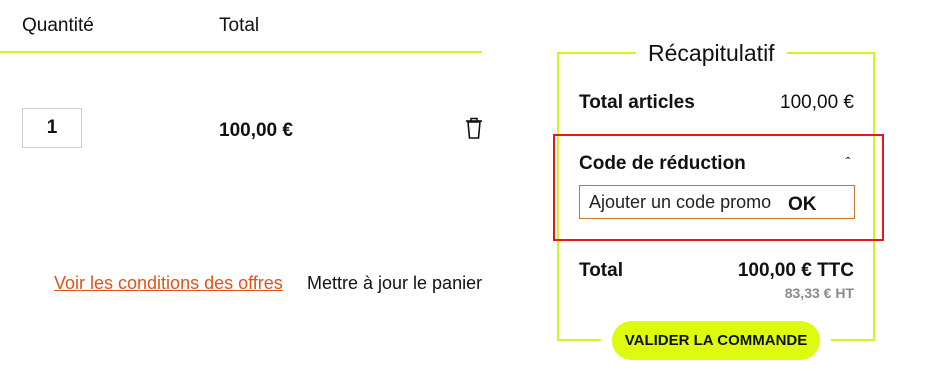 The width and height of the screenshot is (927, 371). I want to click on chevron-up-icon: ˆ, so click(848, 162).